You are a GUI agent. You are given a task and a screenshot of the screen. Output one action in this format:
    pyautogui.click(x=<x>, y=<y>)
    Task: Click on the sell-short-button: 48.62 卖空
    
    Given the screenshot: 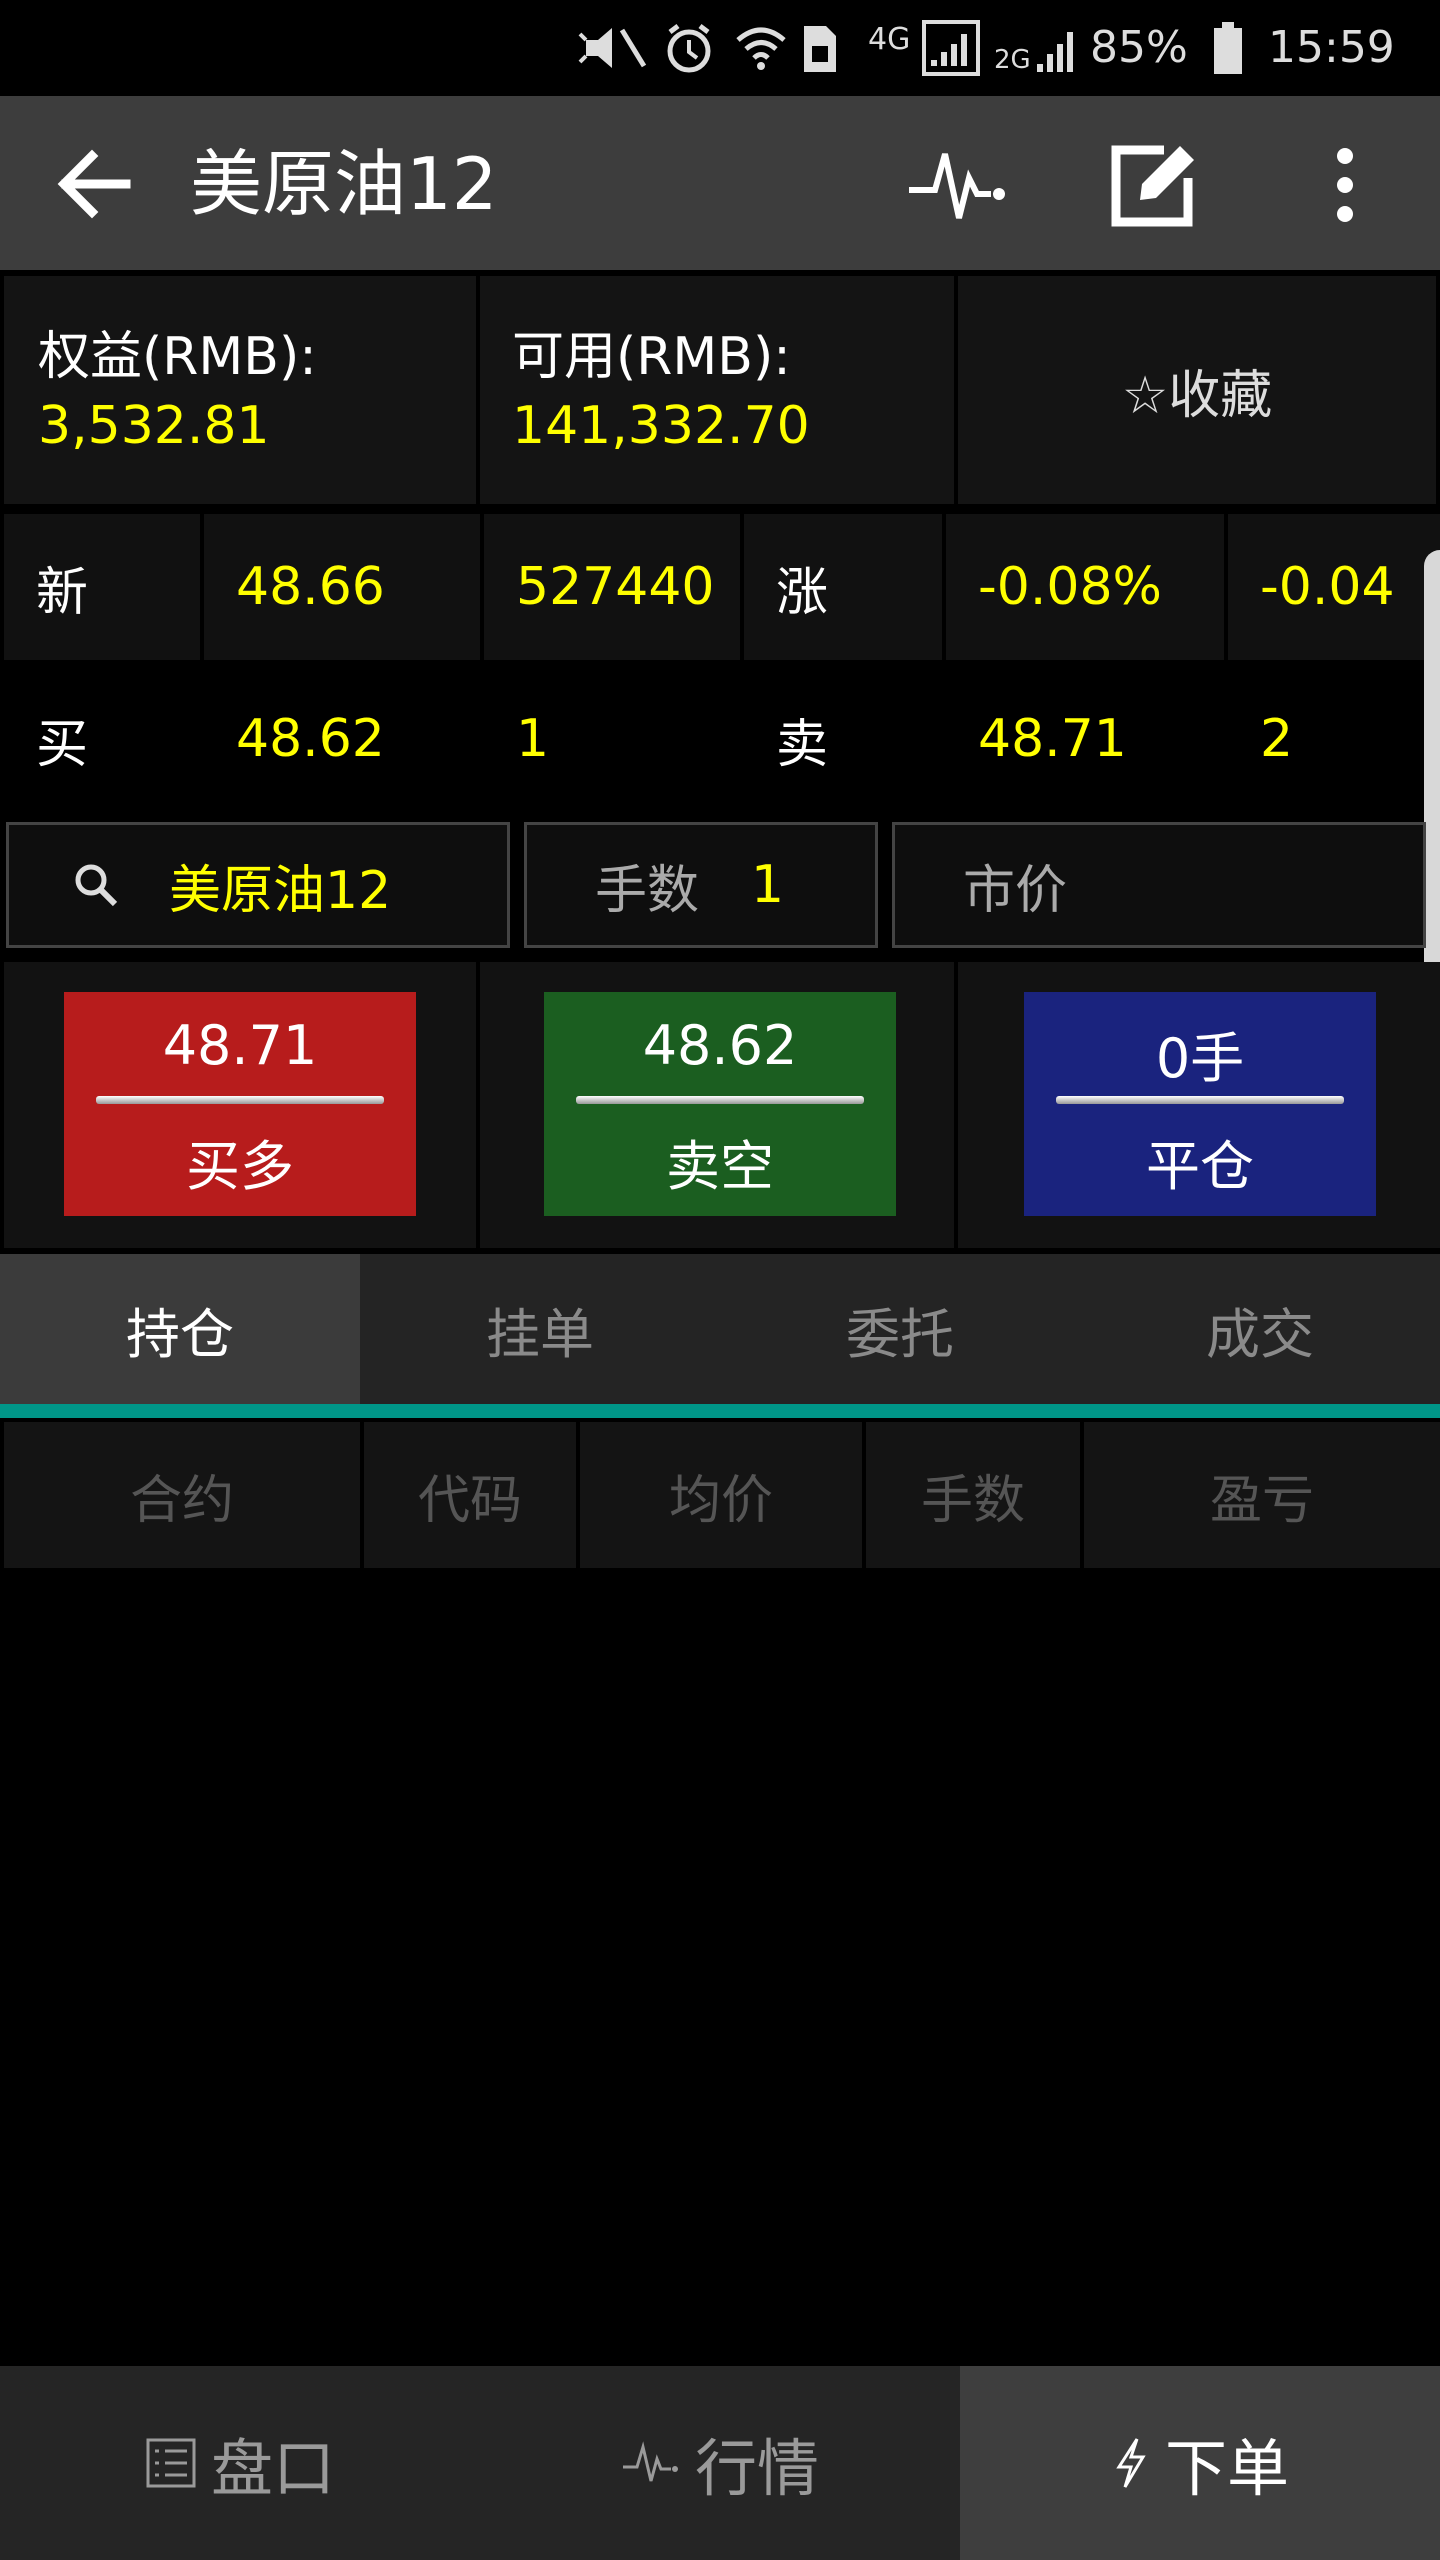 What is the action you would take?
    pyautogui.click(x=720, y=1104)
    